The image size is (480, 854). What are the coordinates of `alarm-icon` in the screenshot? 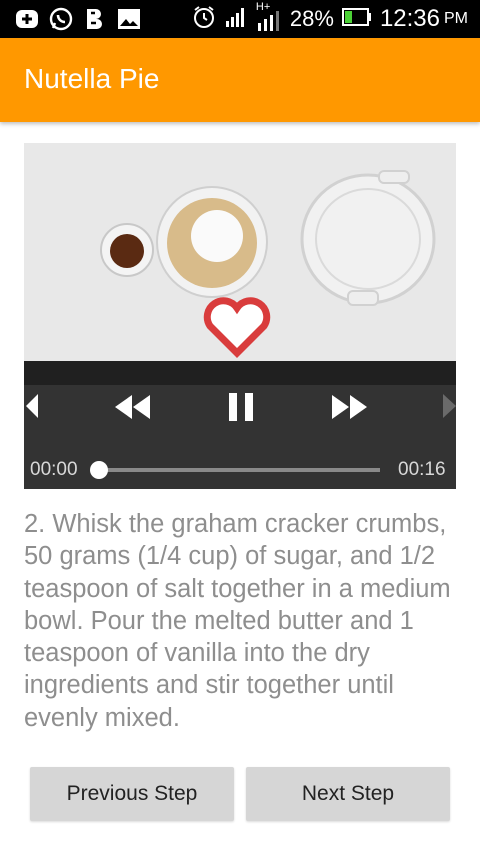 It's located at (204, 19).